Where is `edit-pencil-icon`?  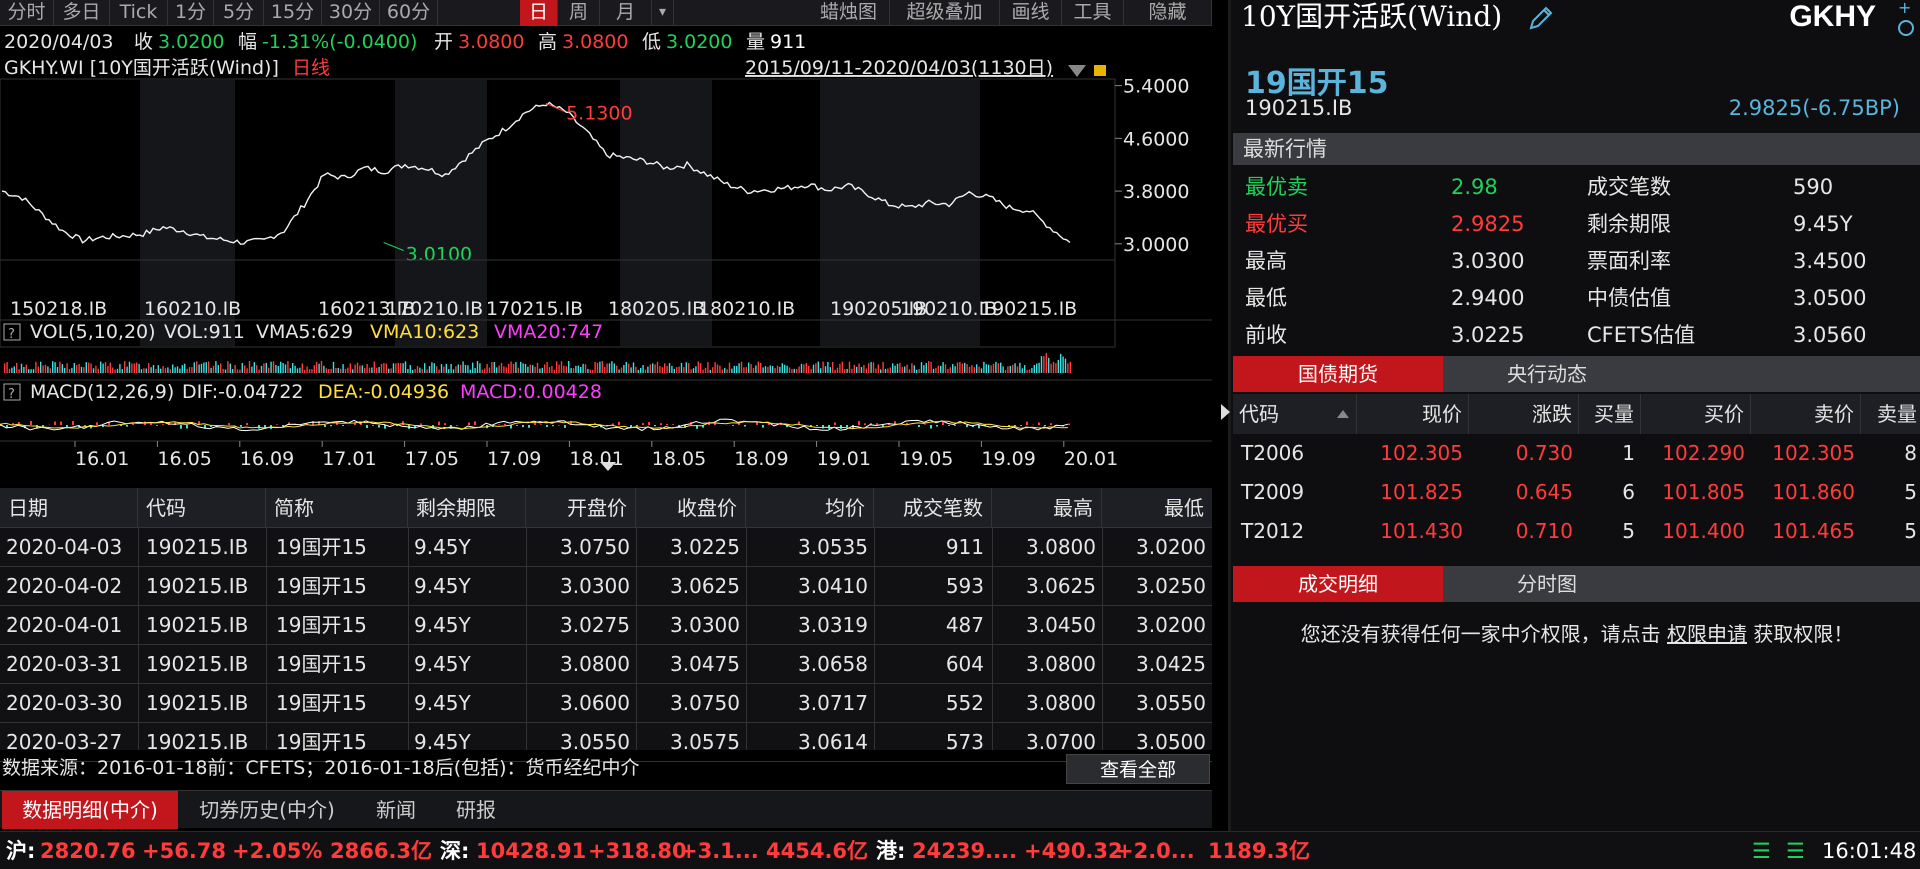 edit-pencil-icon is located at coordinates (1541, 18).